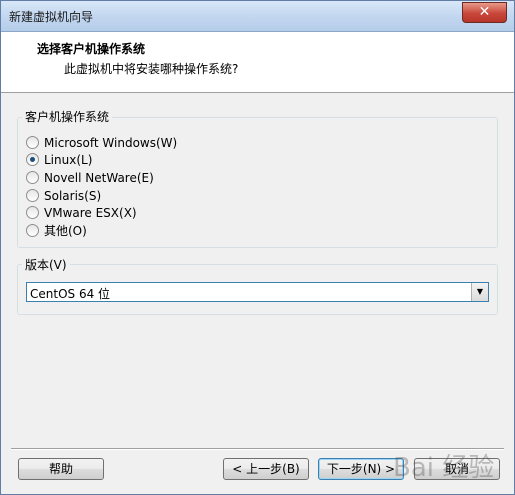  What do you see at coordinates (91, 49) in the screenshot?
I see `page-title: 选择客户机操作系统` at bounding box center [91, 49].